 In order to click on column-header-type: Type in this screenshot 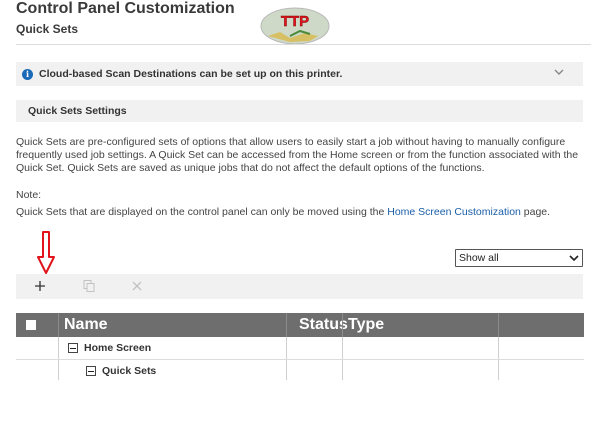, I will do `click(366, 325)`.